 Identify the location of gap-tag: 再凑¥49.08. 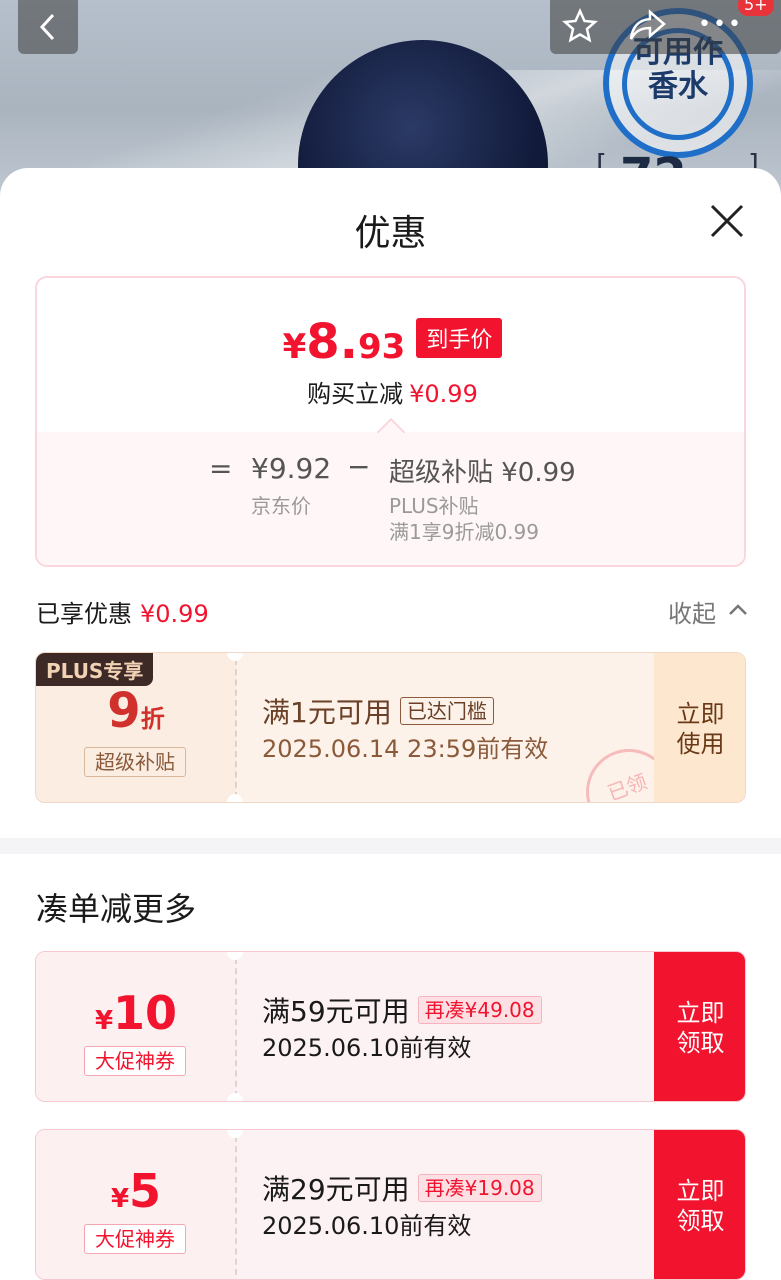
(479, 1010).